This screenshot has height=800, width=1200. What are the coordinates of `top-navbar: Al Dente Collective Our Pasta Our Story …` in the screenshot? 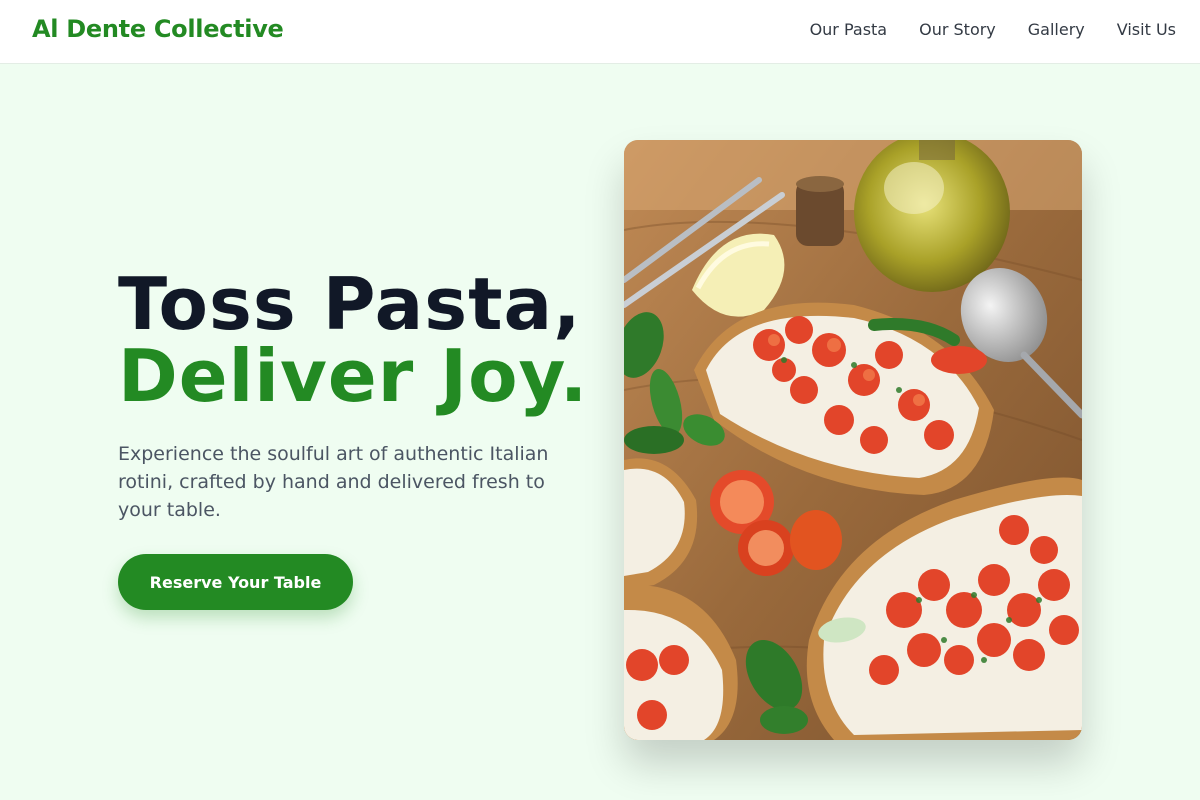 It's located at (600, 32).